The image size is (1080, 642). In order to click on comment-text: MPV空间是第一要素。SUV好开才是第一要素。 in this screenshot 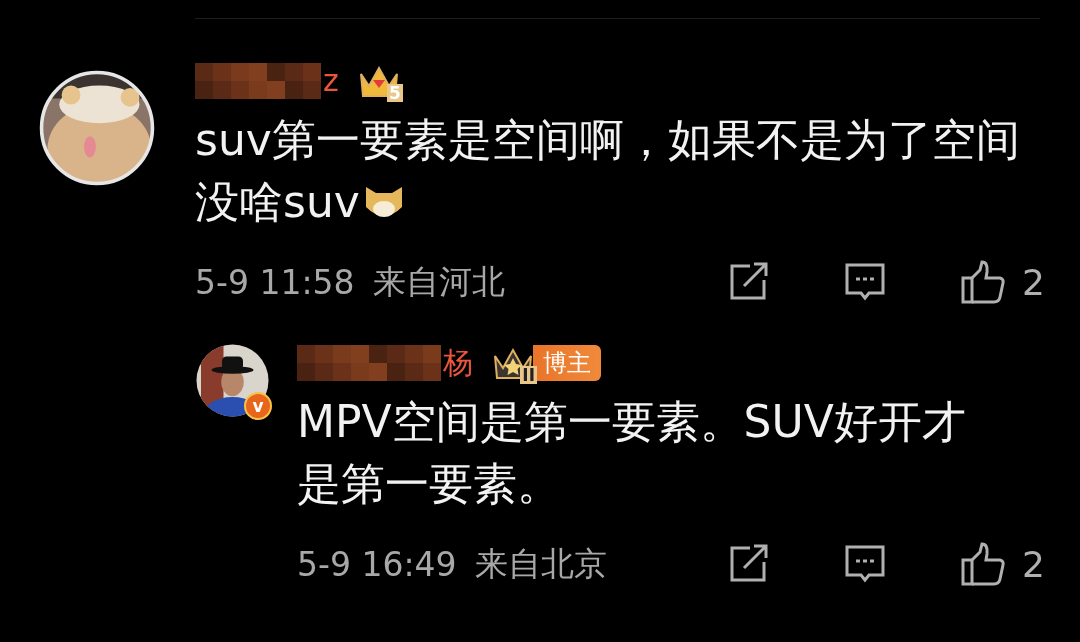, I will do `click(632, 453)`.